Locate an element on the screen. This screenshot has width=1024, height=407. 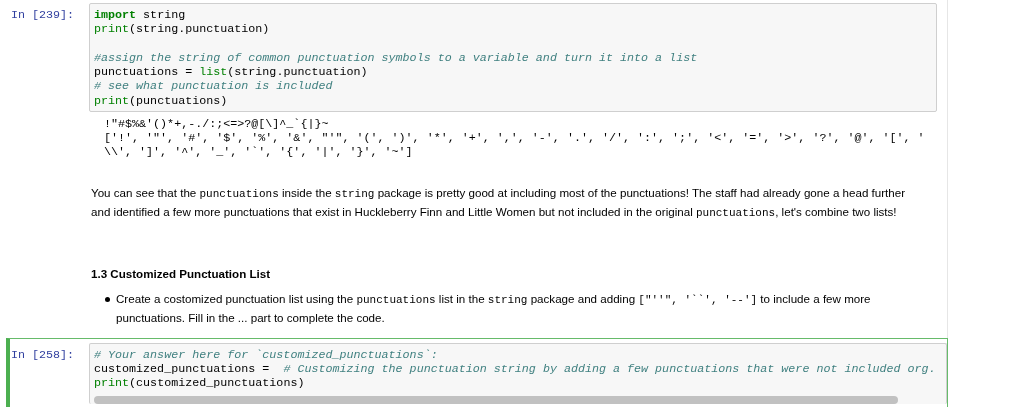
bullet-icon is located at coordinates (107, 299).